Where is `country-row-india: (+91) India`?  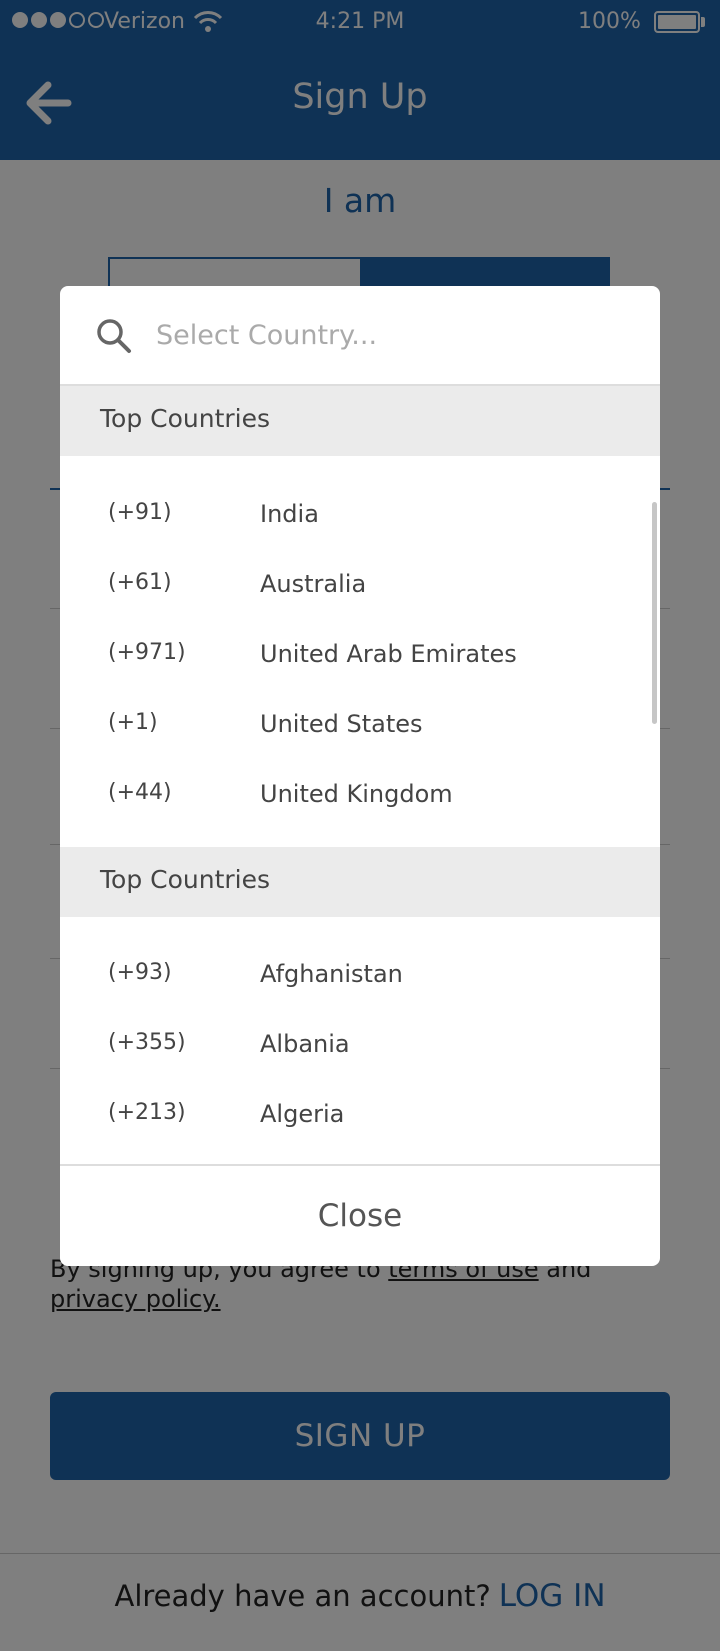
country-row-india: (+91) India is located at coordinates (360, 515).